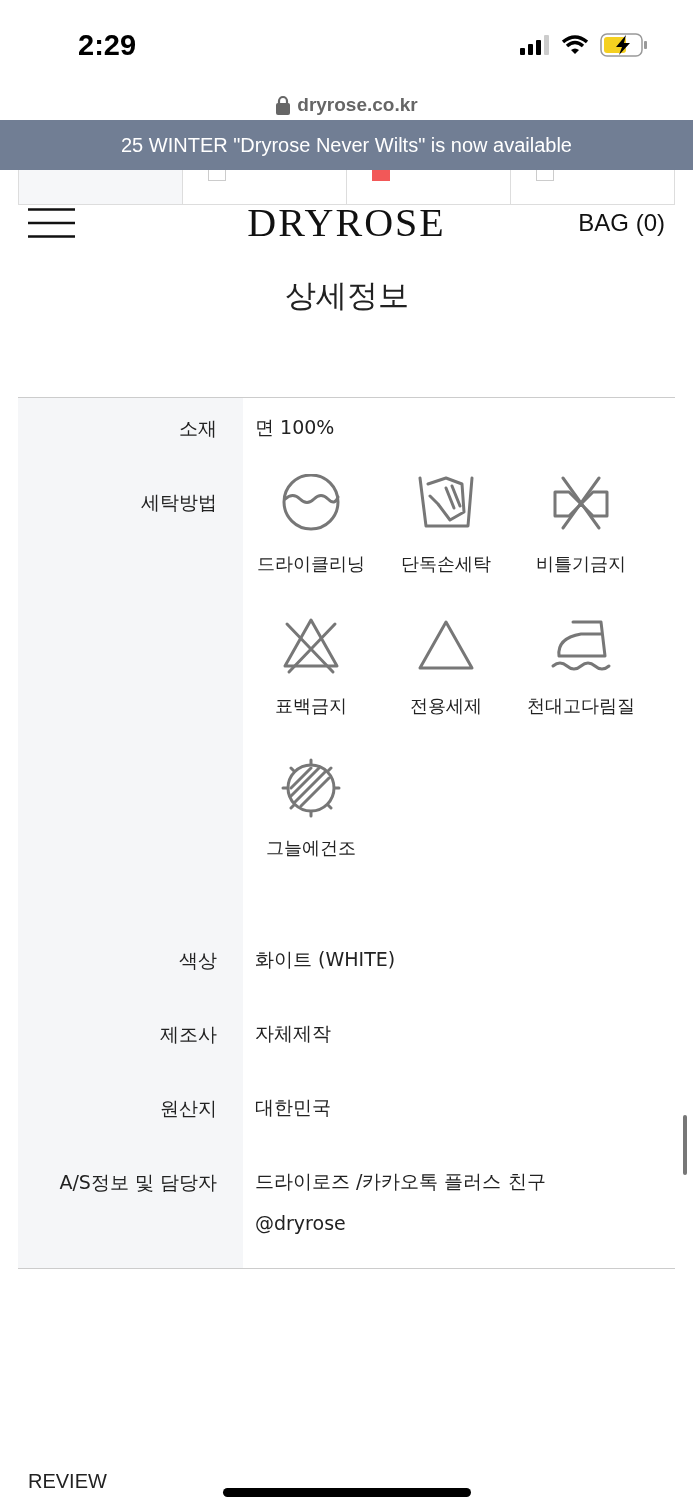  What do you see at coordinates (346, 145) in the screenshot?
I see `banner-text: 25 WINTER "Dryrose Never Wilts" is now available` at bounding box center [346, 145].